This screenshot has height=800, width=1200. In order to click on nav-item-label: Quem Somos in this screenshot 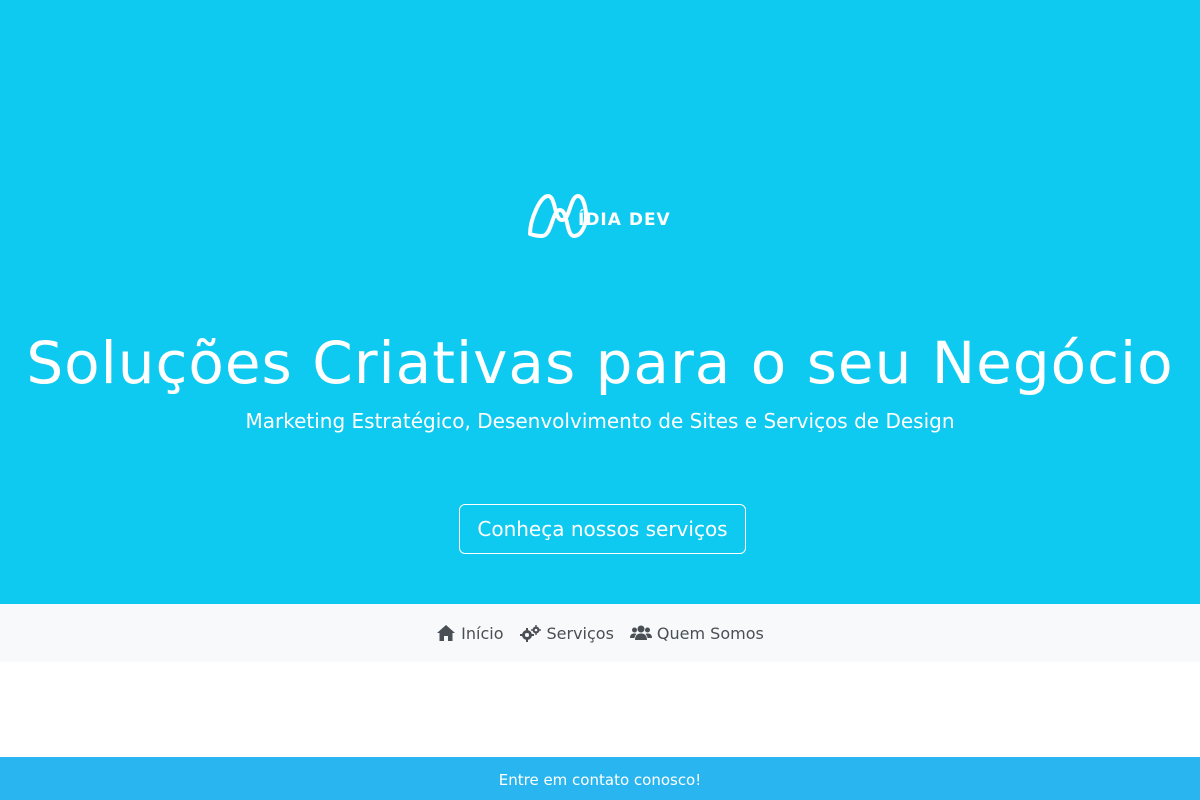, I will do `click(710, 633)`.